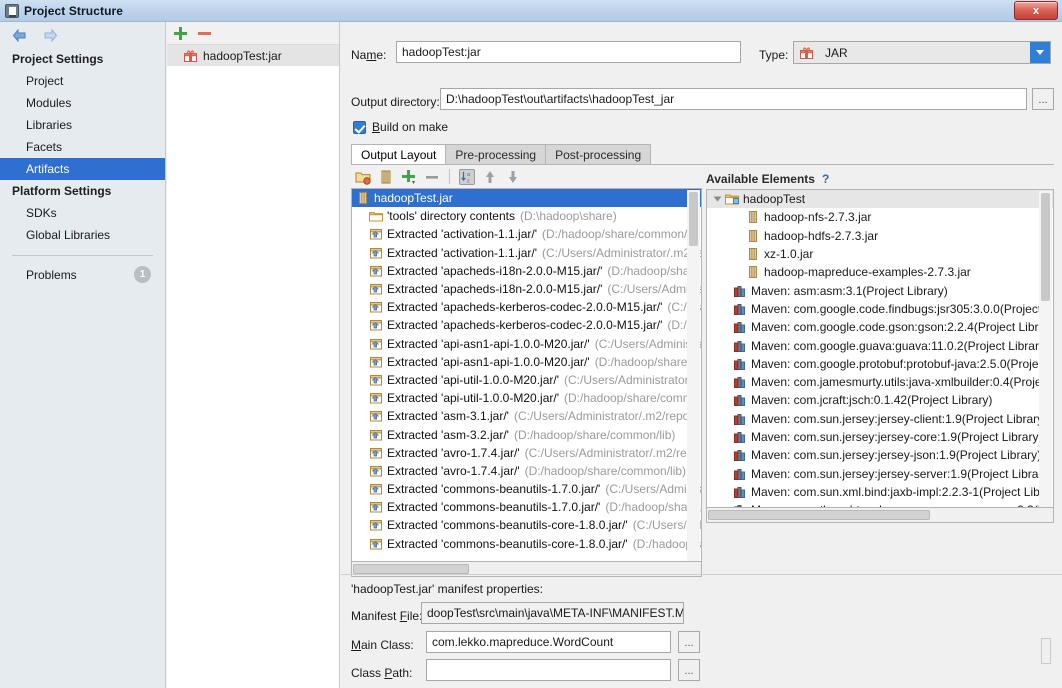 Image resolution: width=1062 pixels, height=688 pixels. Describe the element at coordinates (50, 35) in the screenshot. I see `arrow-right-icon` at that location.